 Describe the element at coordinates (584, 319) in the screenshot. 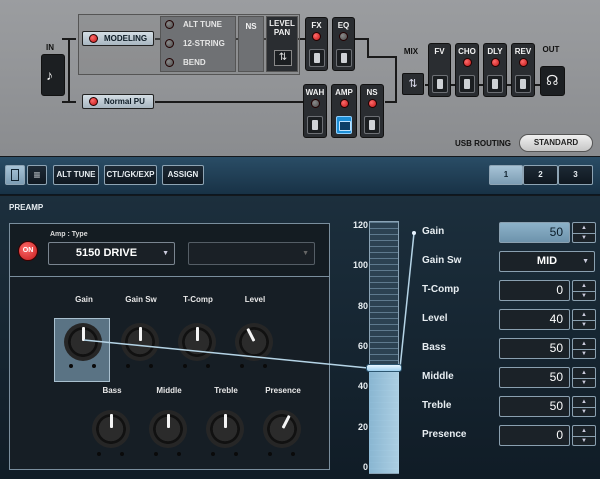

I see `param-spinner-level` at that location.